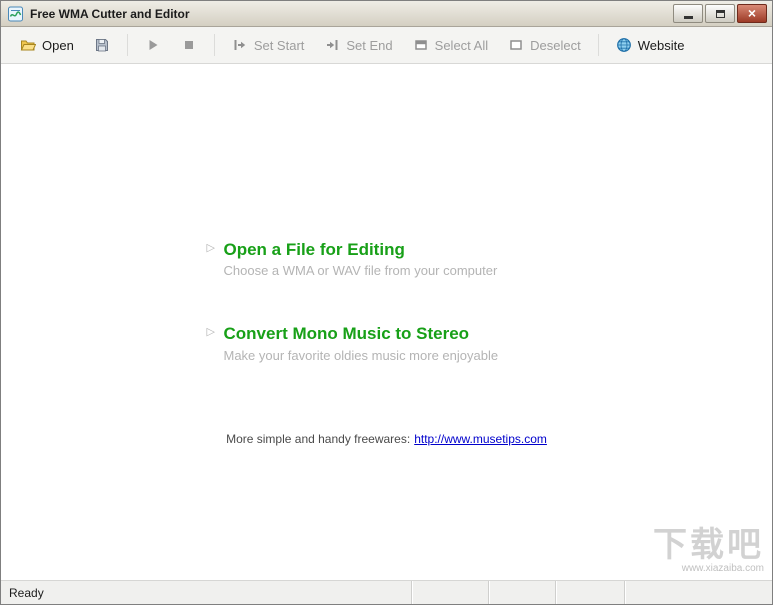  What do you see at coordinates (279, 45) in the screenshot?
I see `set-start-label: Set Start` at bounding box center [279, 45].